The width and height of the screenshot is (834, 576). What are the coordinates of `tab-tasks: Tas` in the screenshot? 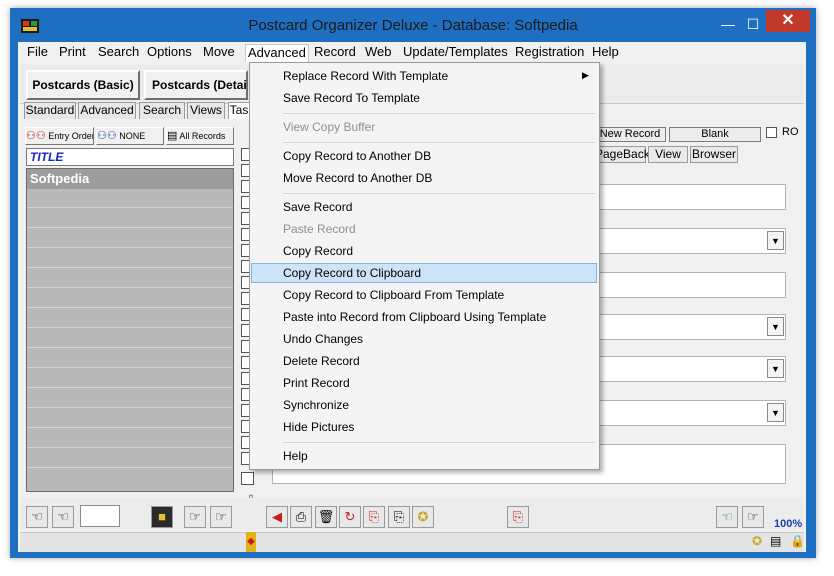 It's located at (239, 110).